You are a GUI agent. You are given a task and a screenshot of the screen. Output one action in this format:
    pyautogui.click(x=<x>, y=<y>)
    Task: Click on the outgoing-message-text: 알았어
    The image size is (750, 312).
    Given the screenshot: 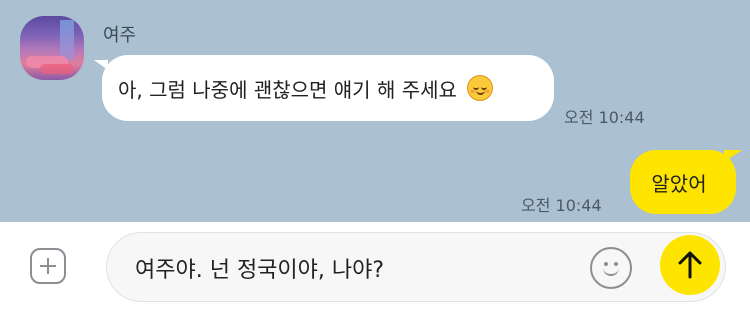 What is the action you would take?
    pyautogui.click(x=679, y=183)
    